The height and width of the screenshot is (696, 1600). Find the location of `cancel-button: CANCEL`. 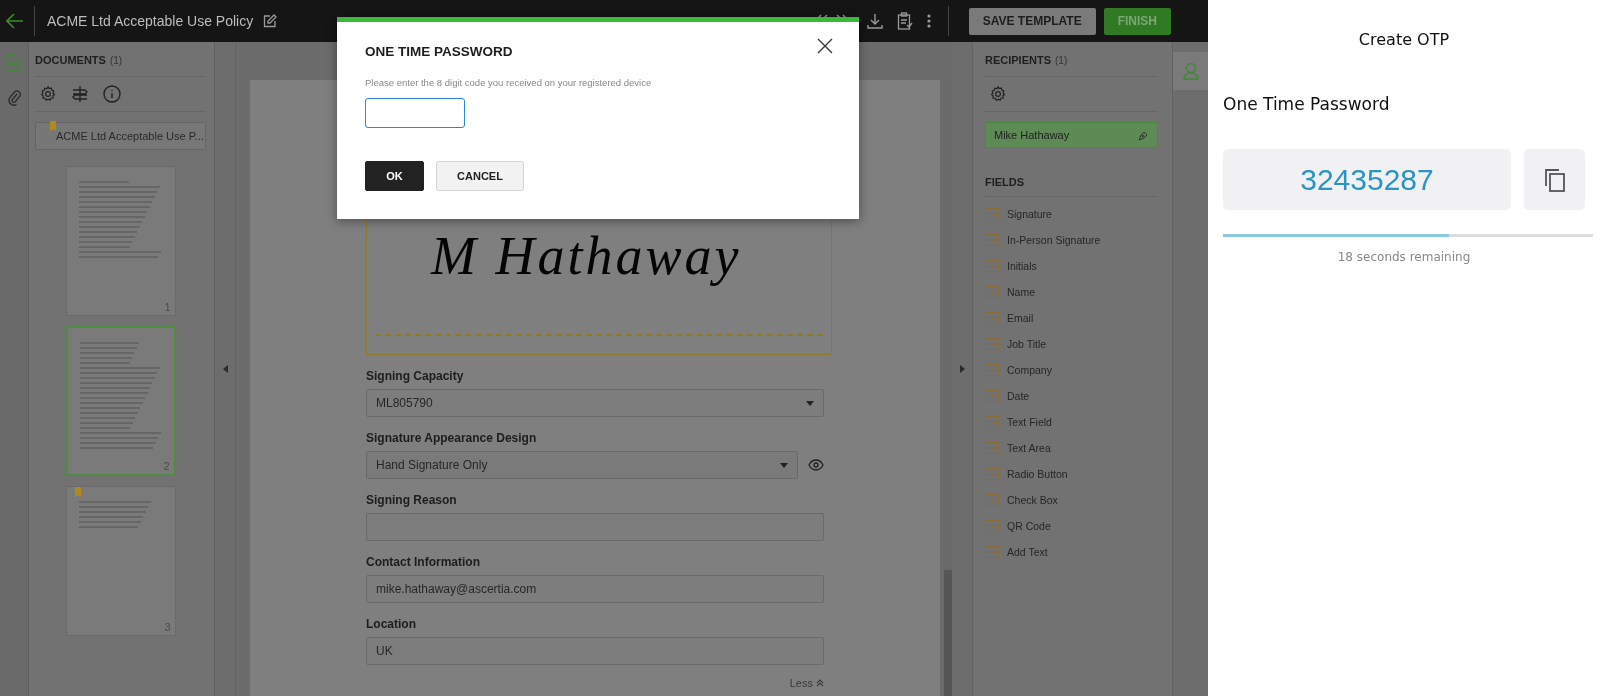

cancel-button: CANCEL is located at coordinates (480, 176).